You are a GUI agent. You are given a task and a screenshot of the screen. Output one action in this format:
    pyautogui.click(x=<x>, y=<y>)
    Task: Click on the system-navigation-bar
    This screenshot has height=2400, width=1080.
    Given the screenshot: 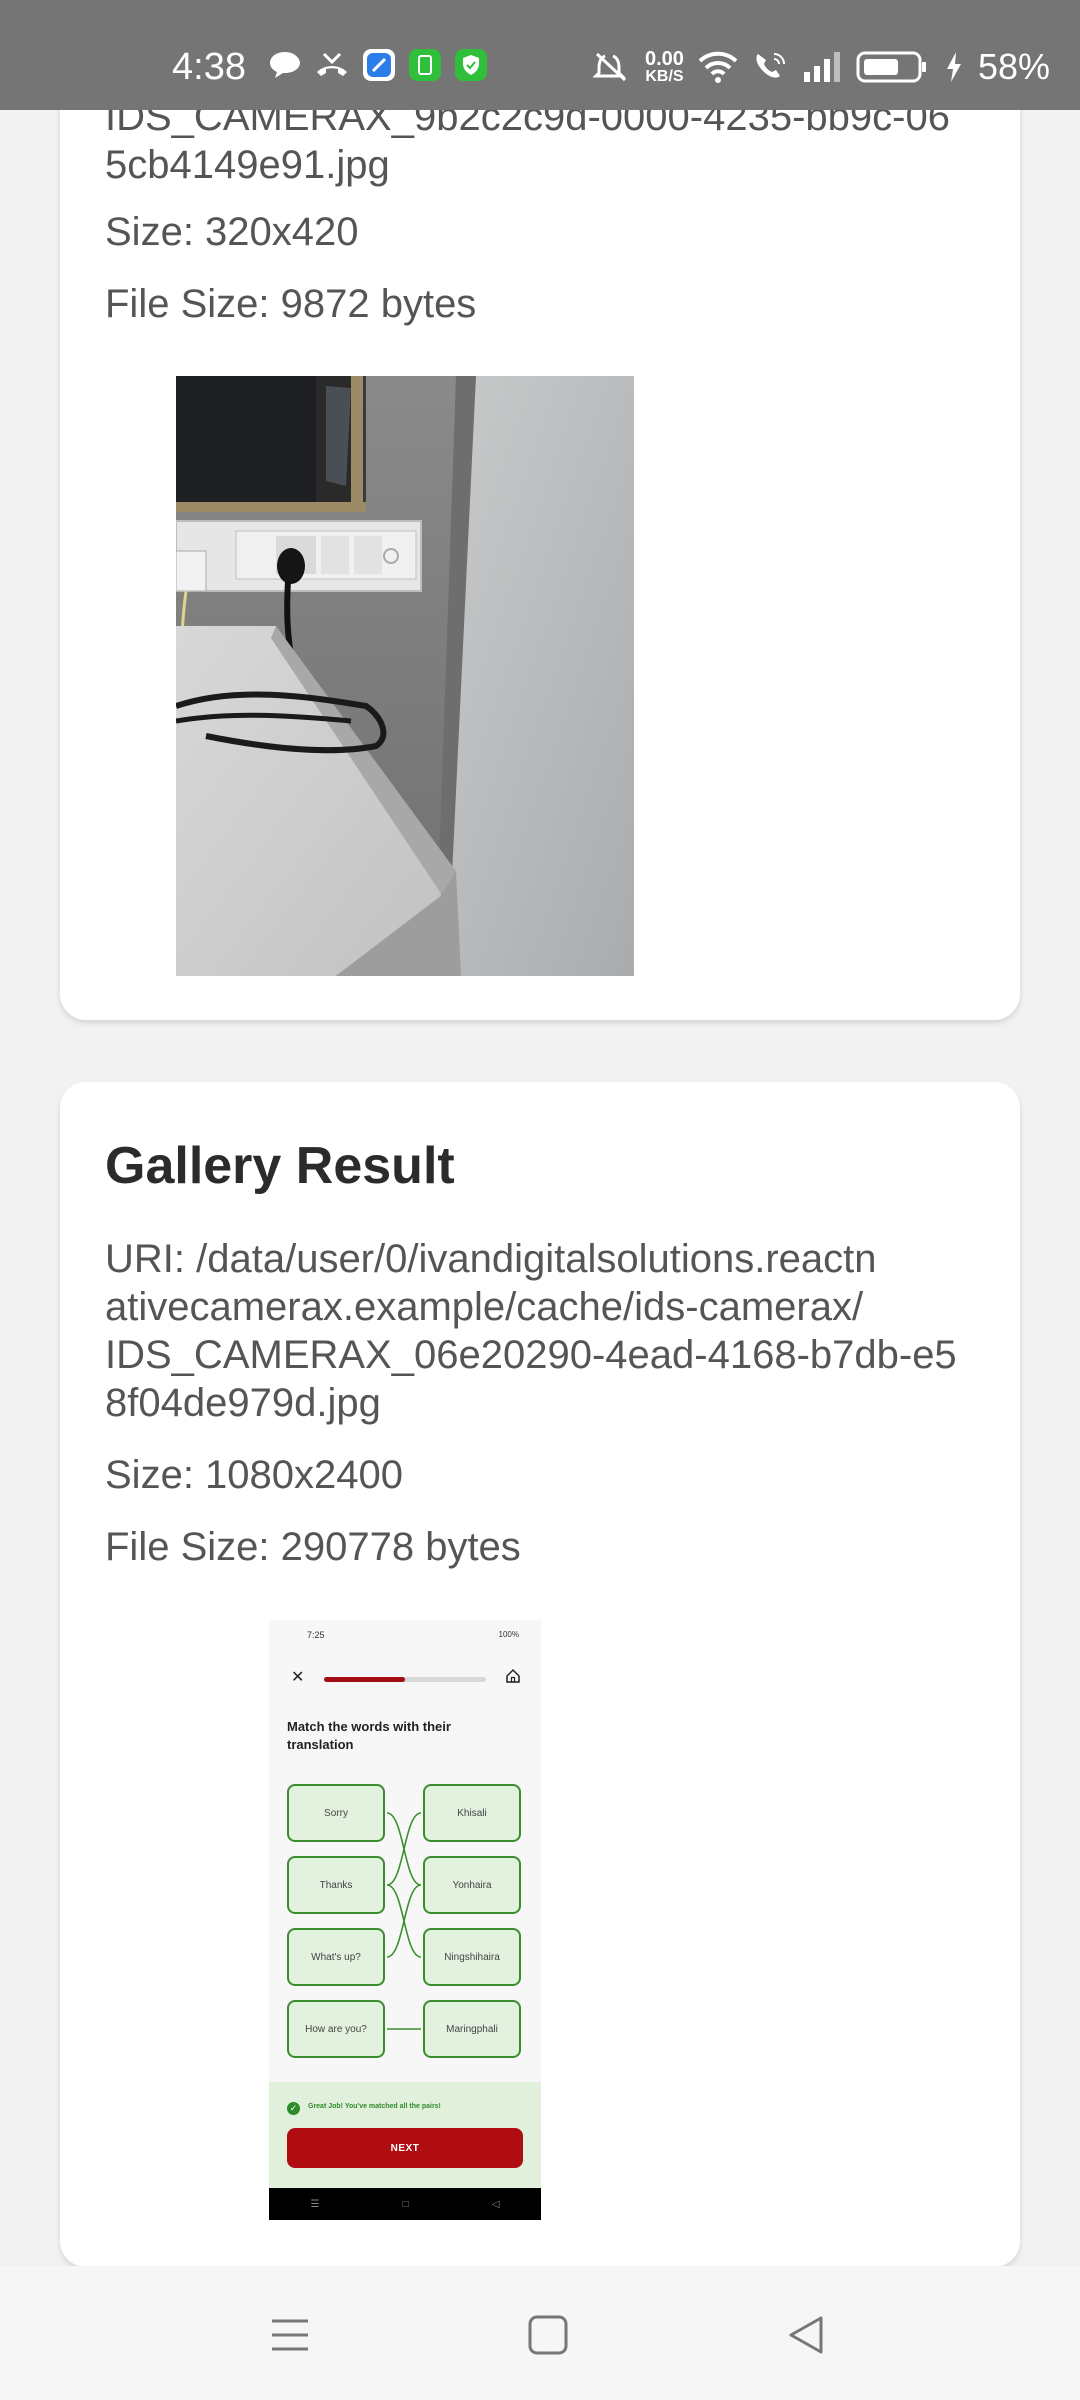 What is the action you would take?
    pyautogui.click(x=540, y=2333)
    